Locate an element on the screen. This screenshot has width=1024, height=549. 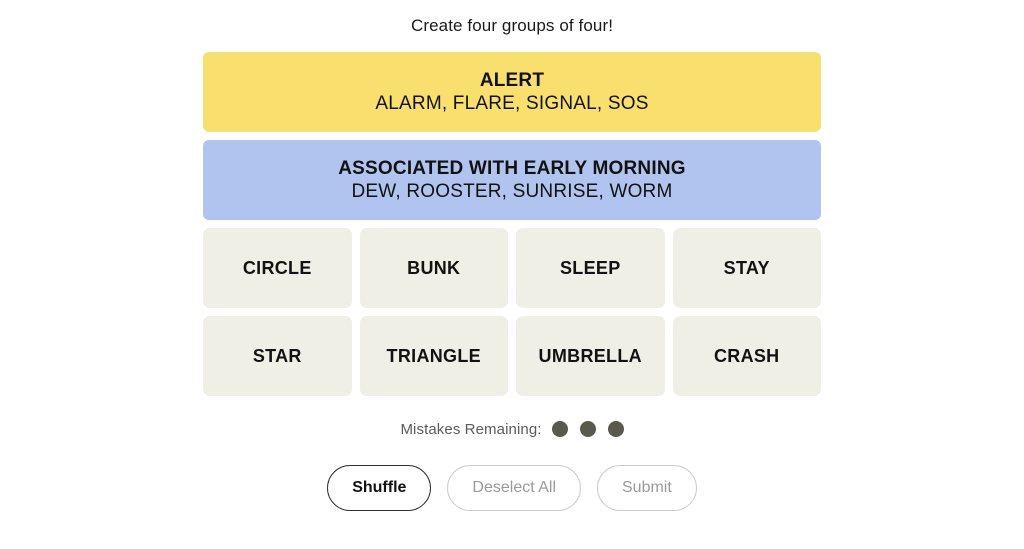
word-tile-label: STAY is located at coordinates (746, 268).